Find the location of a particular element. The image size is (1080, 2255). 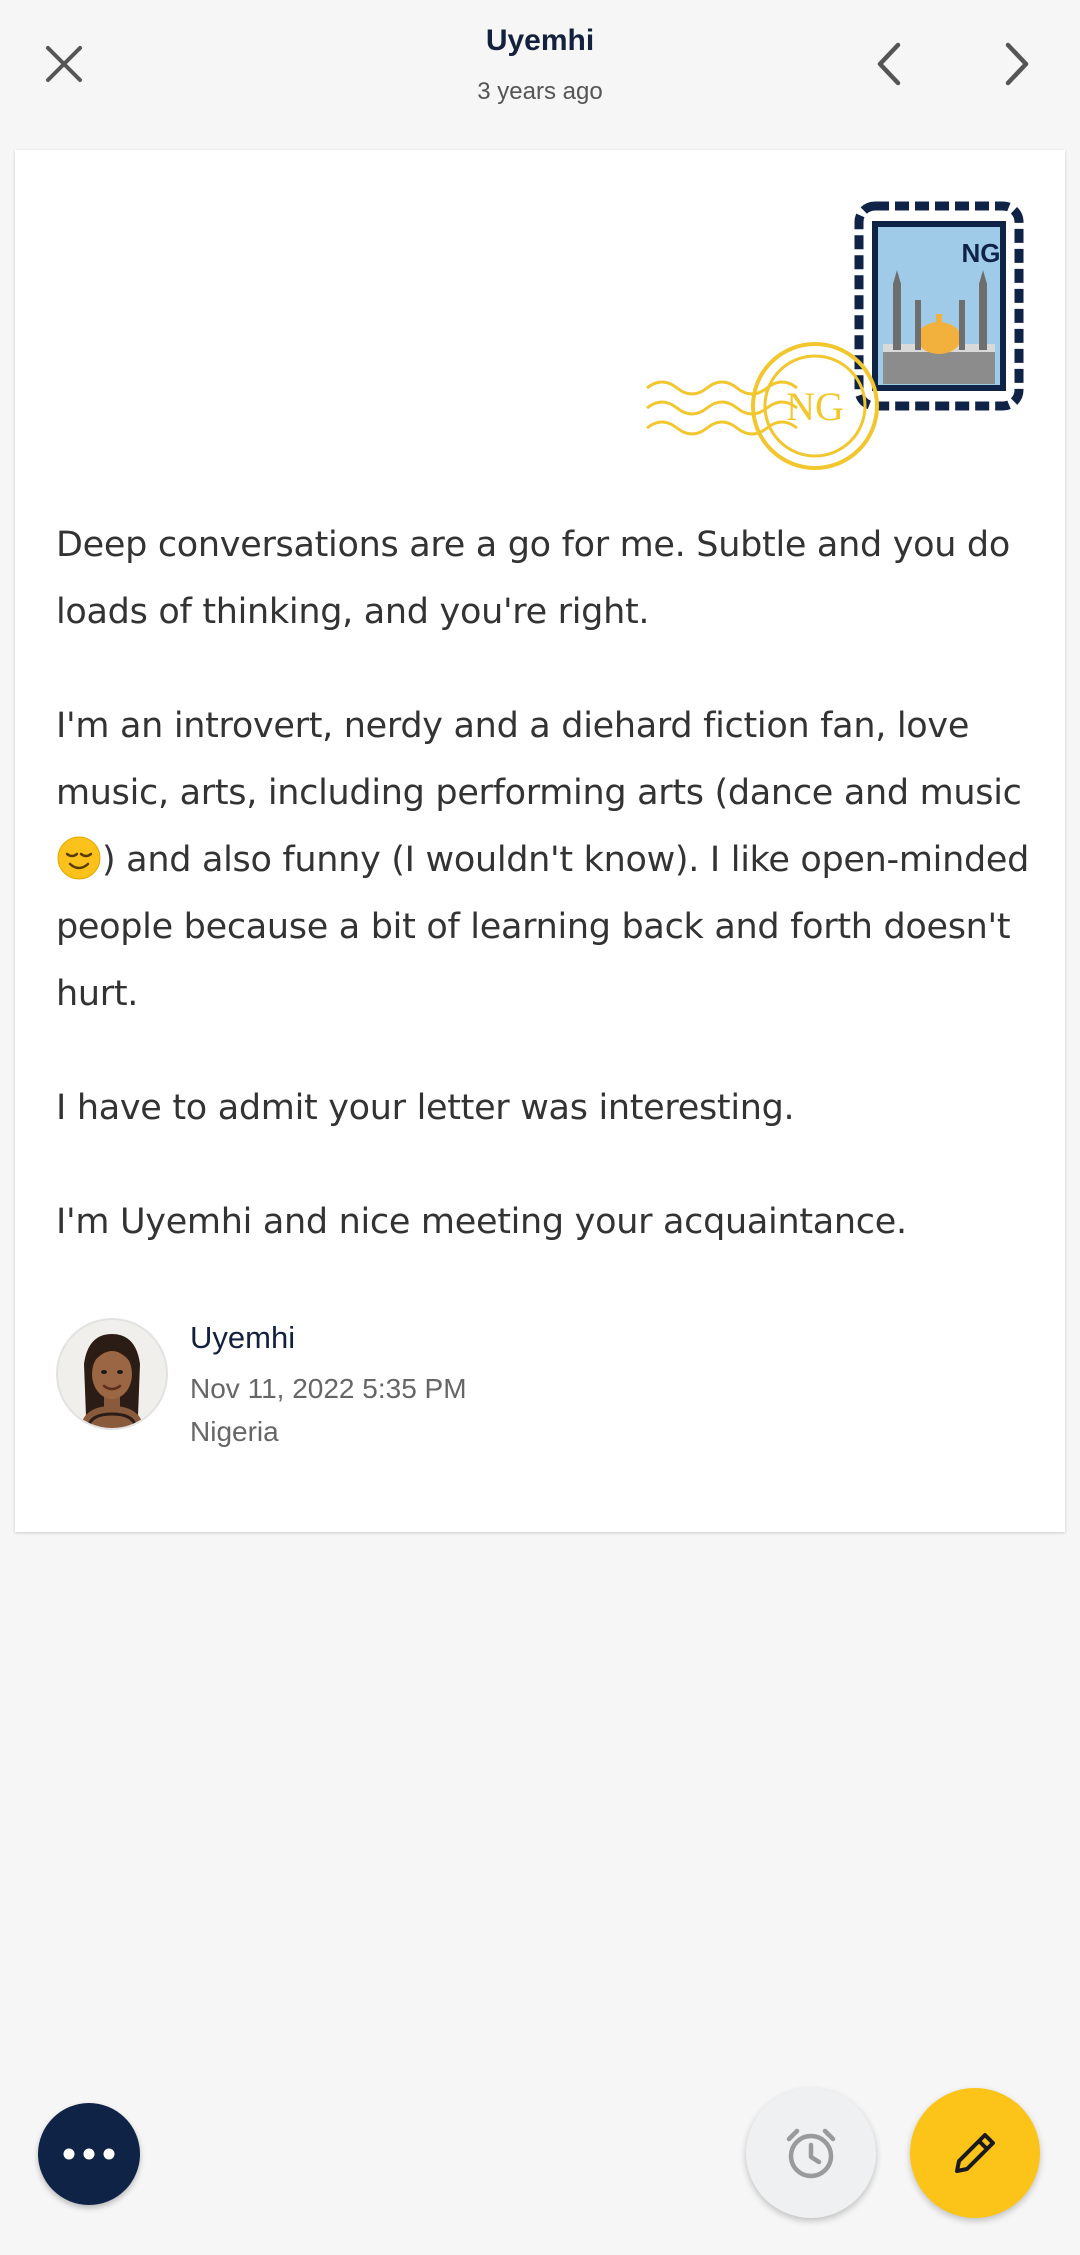

sender-title: Uyemhi is located at coordinates (540, 40).